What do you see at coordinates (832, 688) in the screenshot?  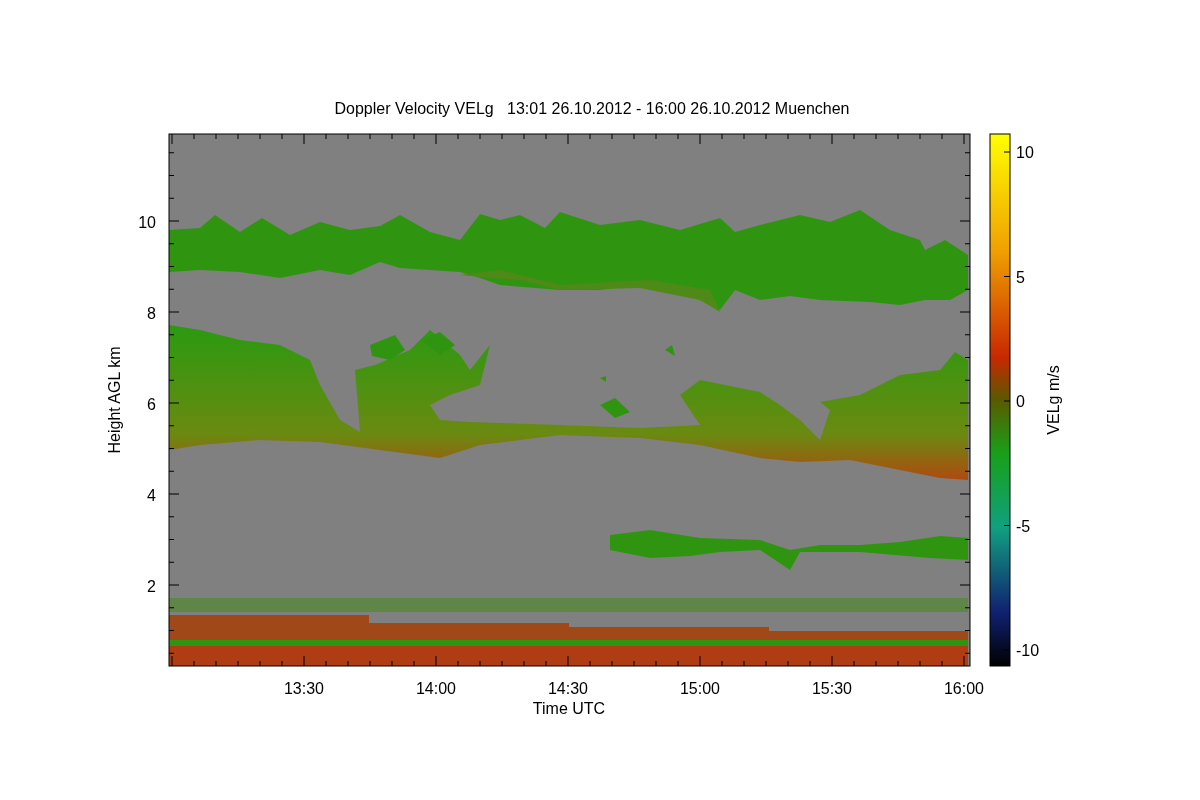 I see `x-tick-label: 15:30` at bounding box center [832, 688].